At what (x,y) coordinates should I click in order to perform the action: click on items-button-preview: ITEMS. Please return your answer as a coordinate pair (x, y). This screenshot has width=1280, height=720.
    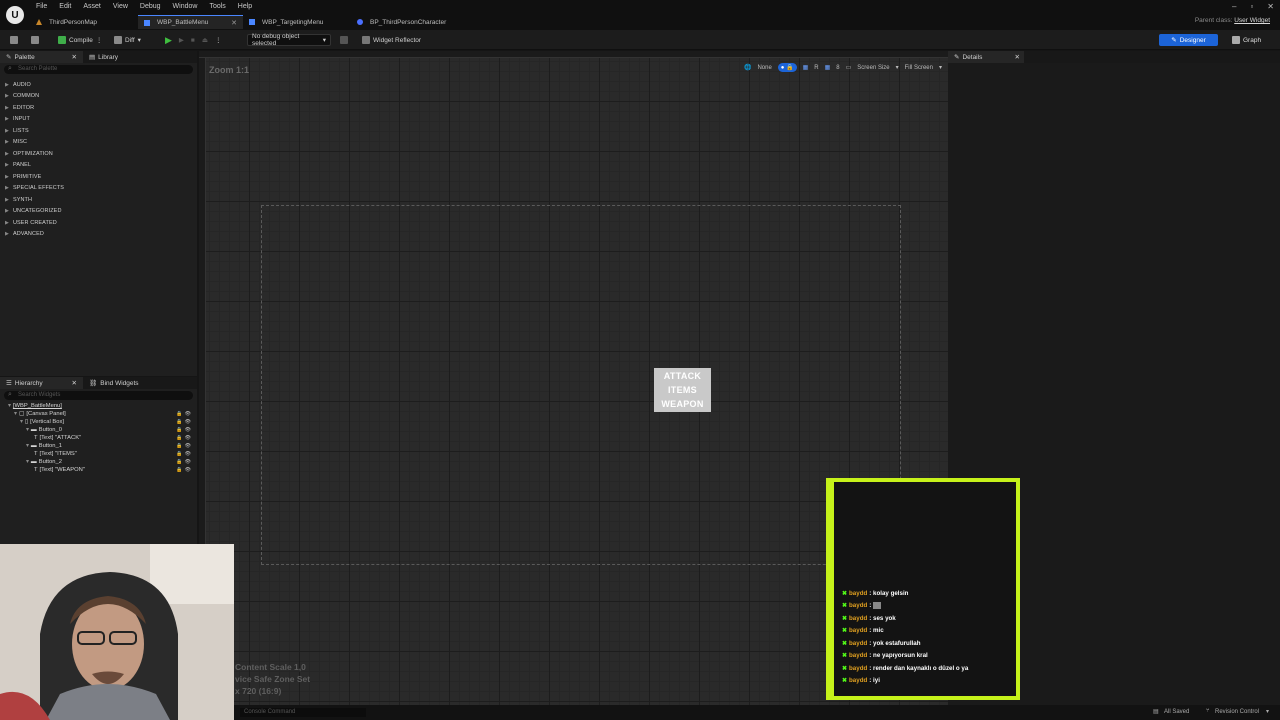
    Looking at the image, I should click on (682, 390).